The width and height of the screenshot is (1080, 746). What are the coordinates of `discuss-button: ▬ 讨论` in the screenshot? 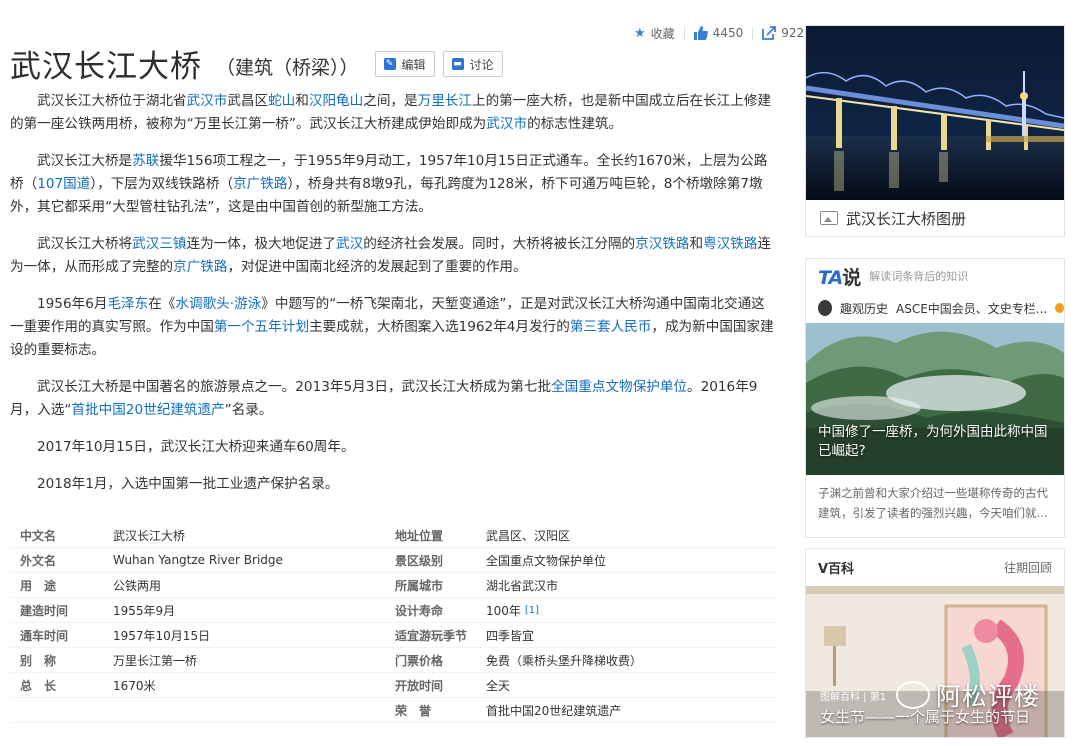 It's located at (472, 64).